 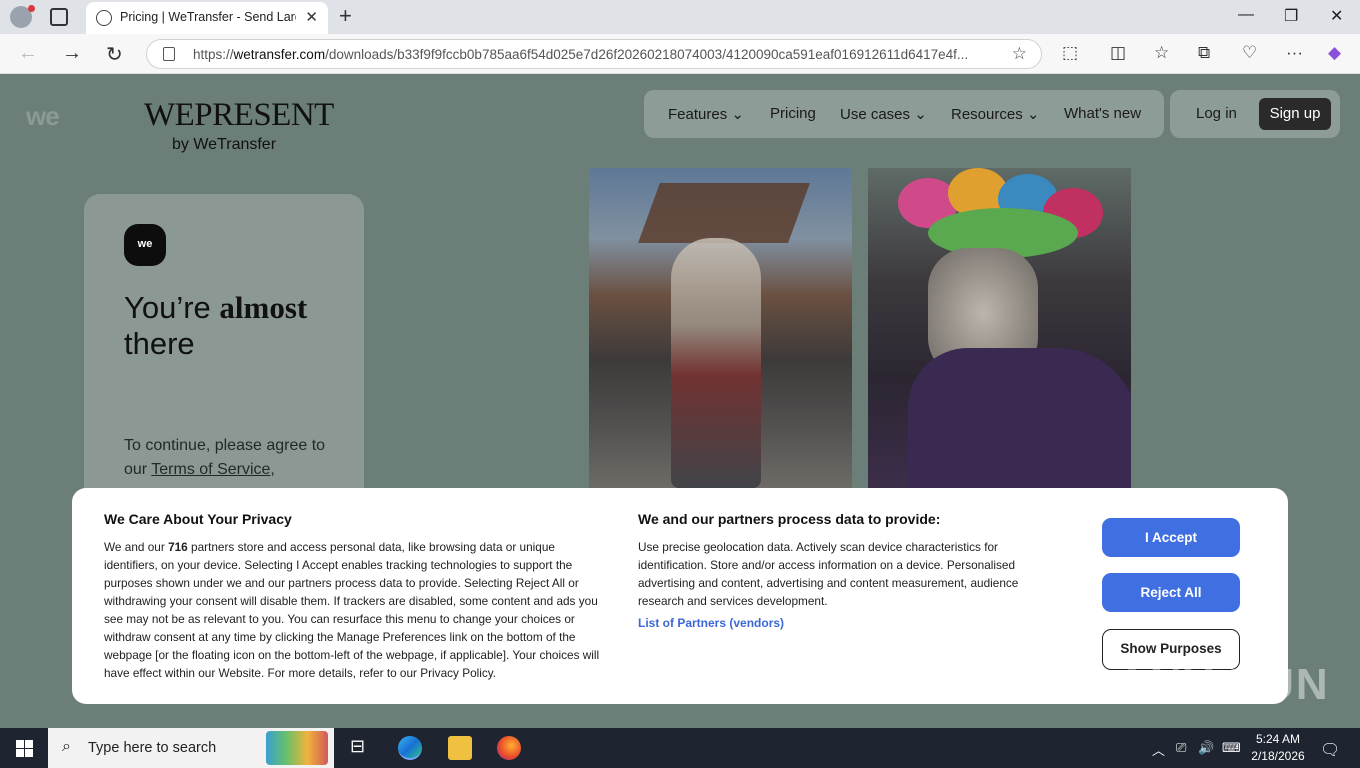 What do you see at coordinates (152, 748) in the screenshot?
I see `search-placeholder: Type here to search` at bounding box center [152, 748].